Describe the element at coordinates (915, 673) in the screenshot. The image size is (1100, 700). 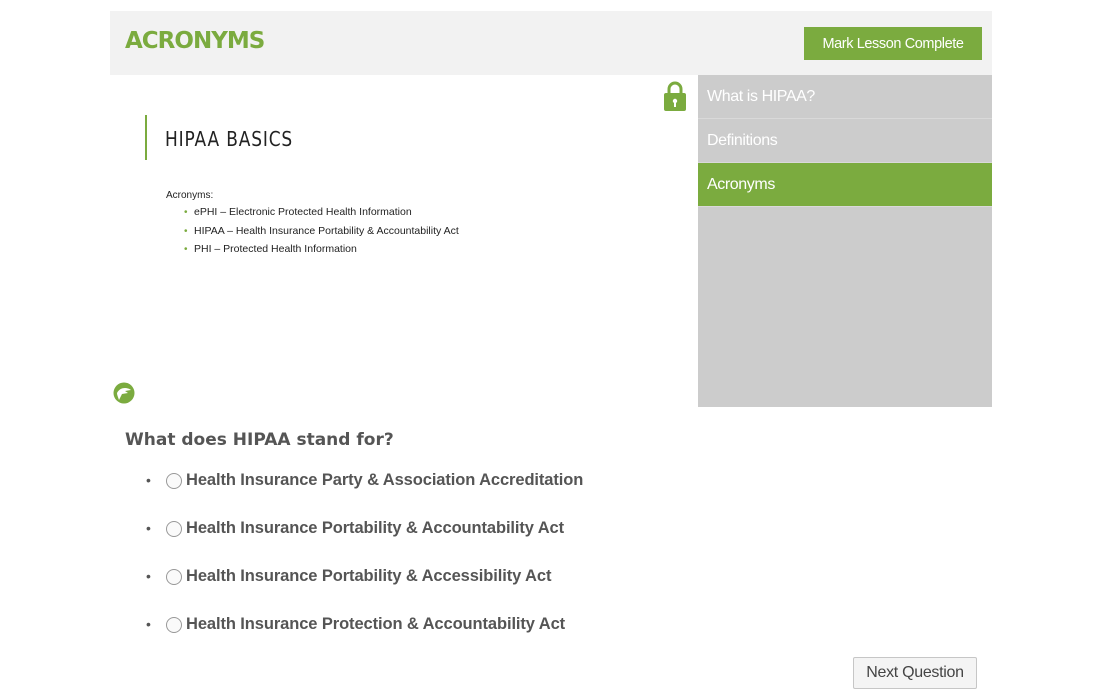
I see `next-question-button: Next Question` at that location.